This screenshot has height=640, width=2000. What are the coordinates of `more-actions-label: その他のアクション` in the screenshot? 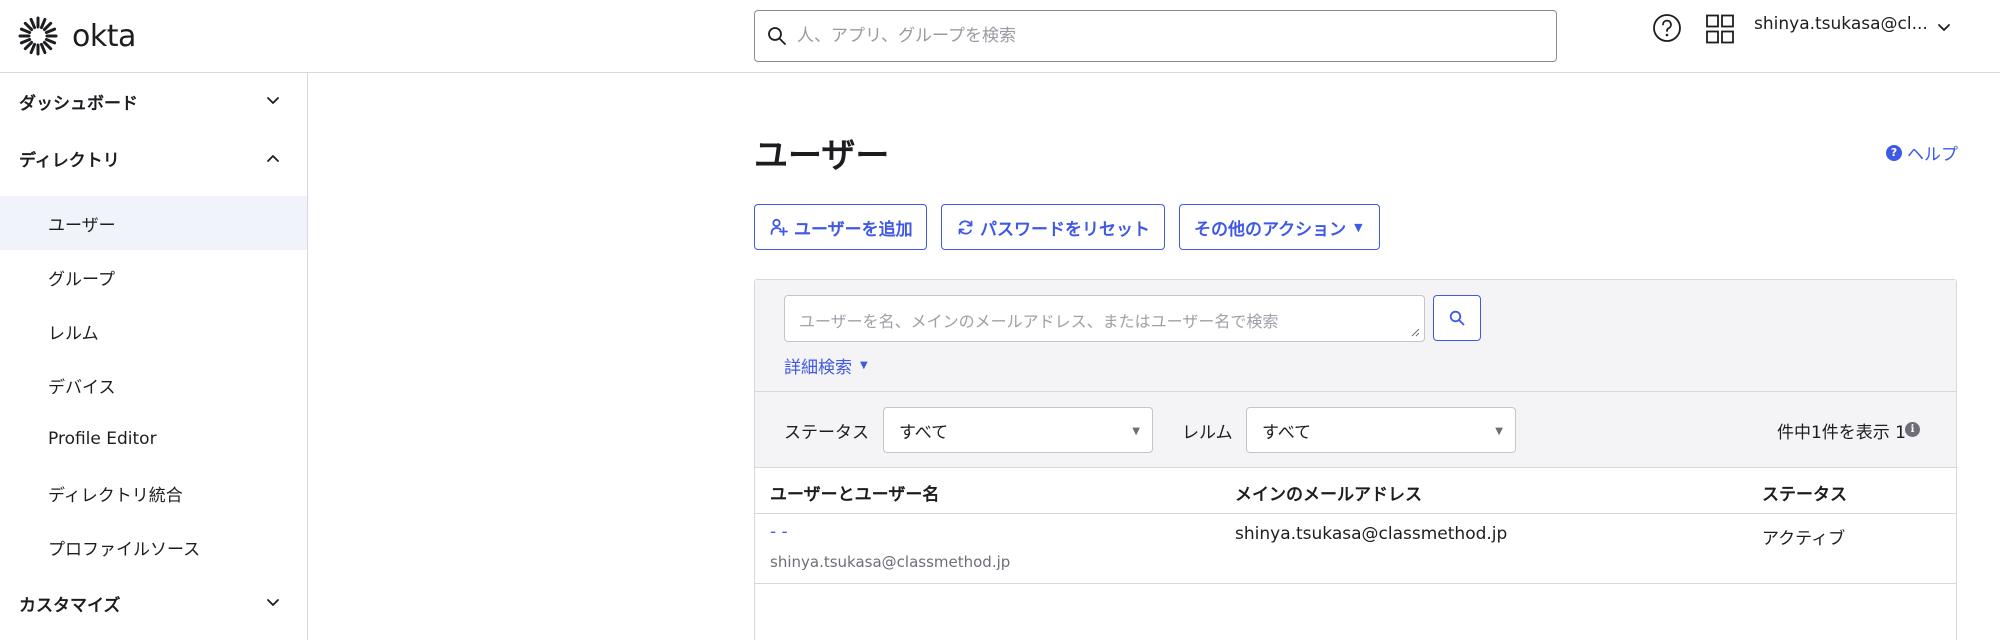 It's located at (1270, 229).